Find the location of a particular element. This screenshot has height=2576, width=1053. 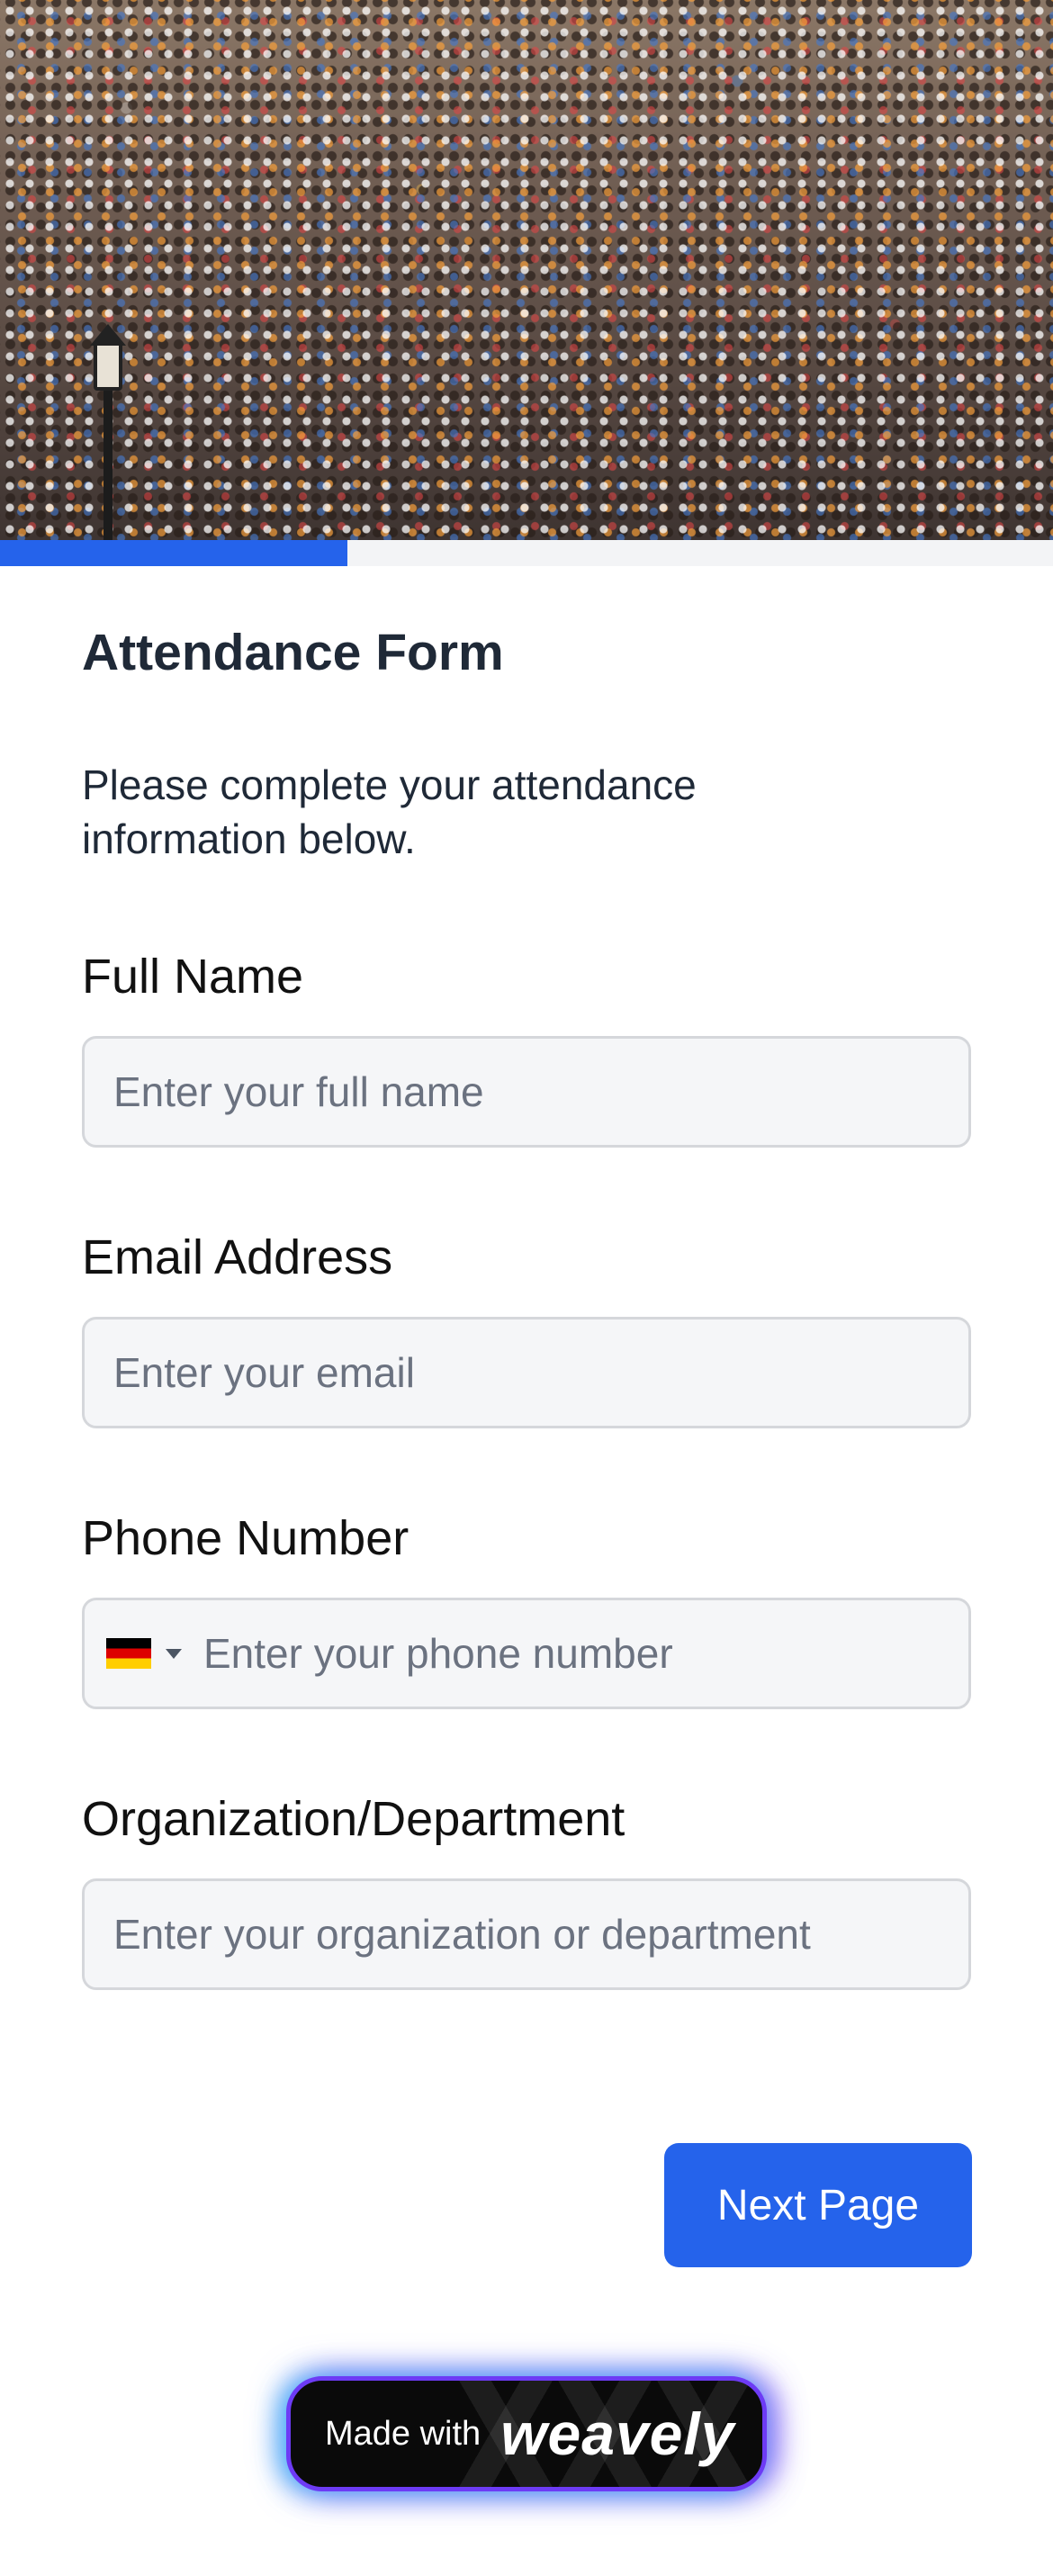

lamp-head is located at coordinates (108, 366).